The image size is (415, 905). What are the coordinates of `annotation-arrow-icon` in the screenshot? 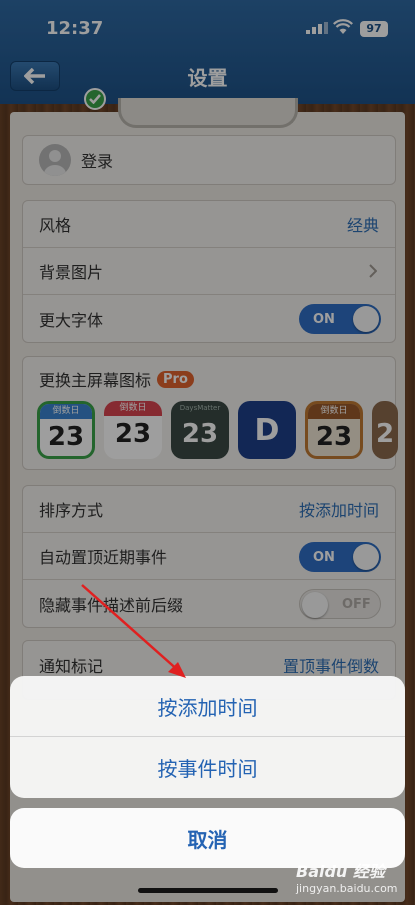 It's located at (133, 631).